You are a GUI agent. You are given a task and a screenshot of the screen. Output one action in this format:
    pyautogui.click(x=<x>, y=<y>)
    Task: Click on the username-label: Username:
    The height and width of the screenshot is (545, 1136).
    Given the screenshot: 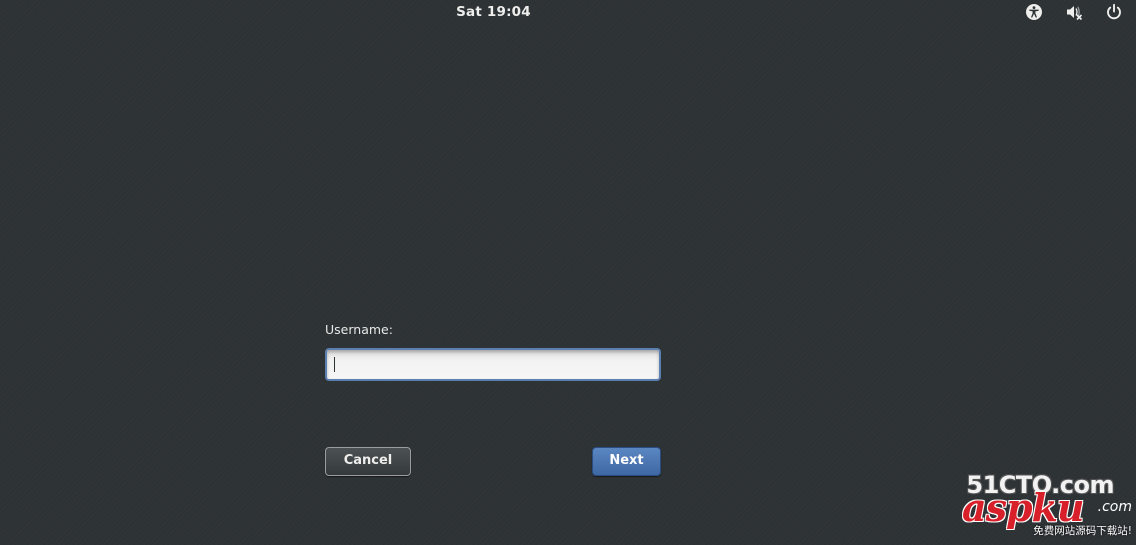 What is the action you would take?
    pyautogui.click(x=359, y=329)
    